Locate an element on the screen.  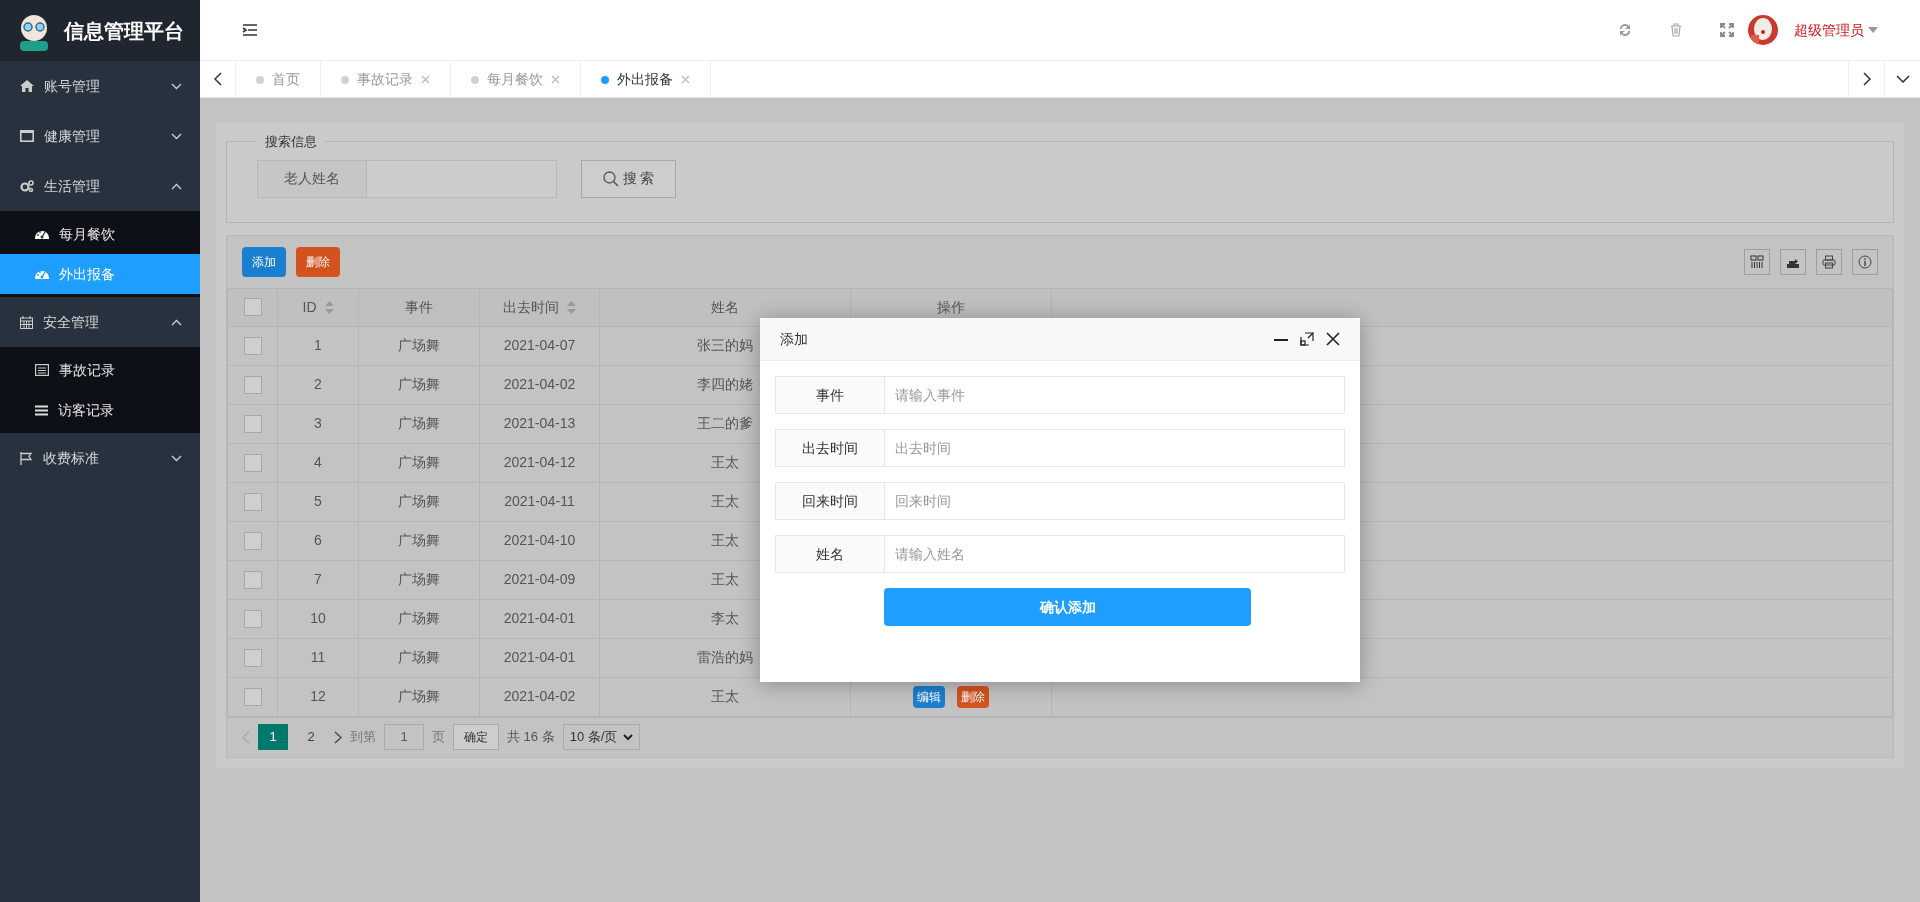
field-label: 老人姓名 is located at coordinates (312, 178).